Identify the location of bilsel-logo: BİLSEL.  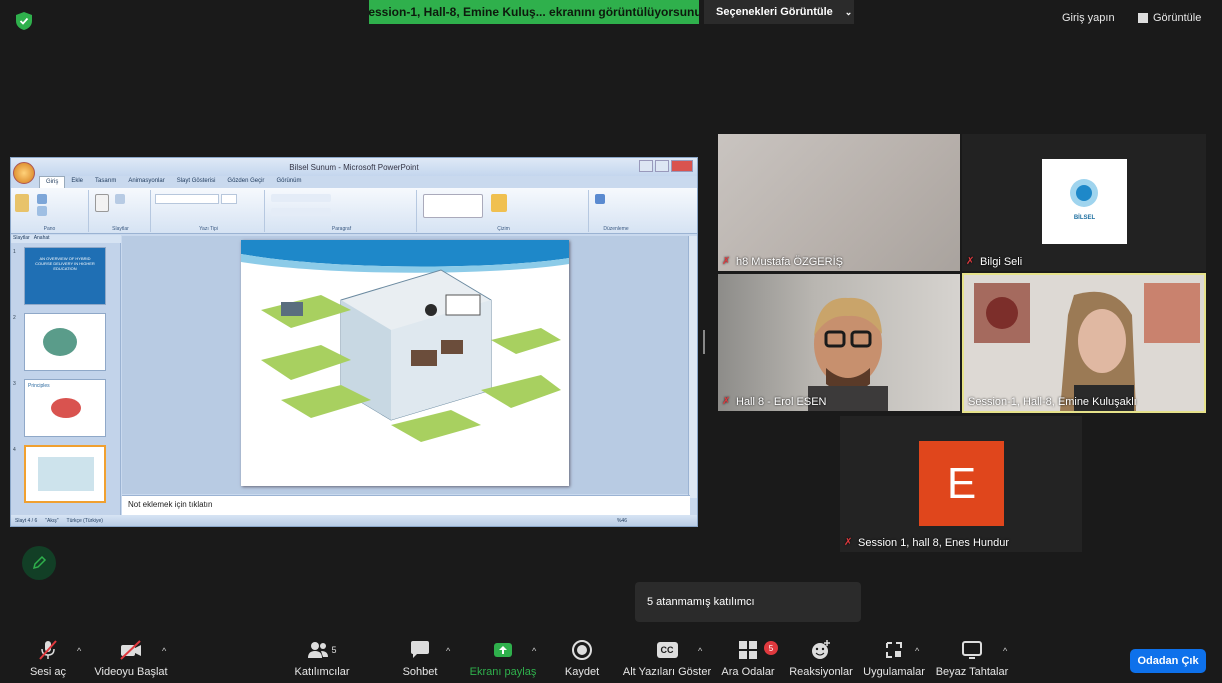
(1084, 201).